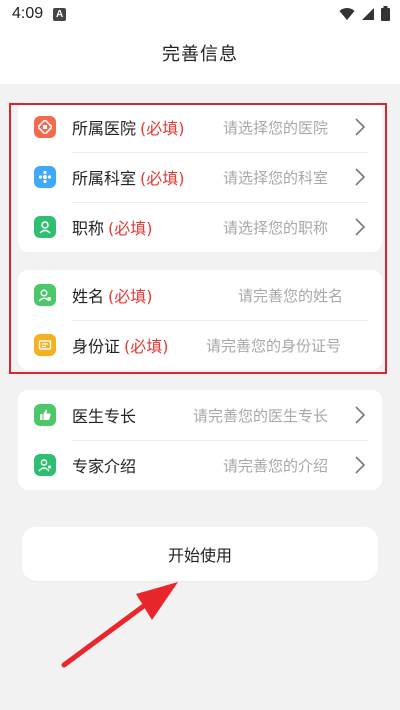 The image size is (400, 710). I want to click on row-introduction: 专家介绍 请完善您的介绍, so click(200, 465).